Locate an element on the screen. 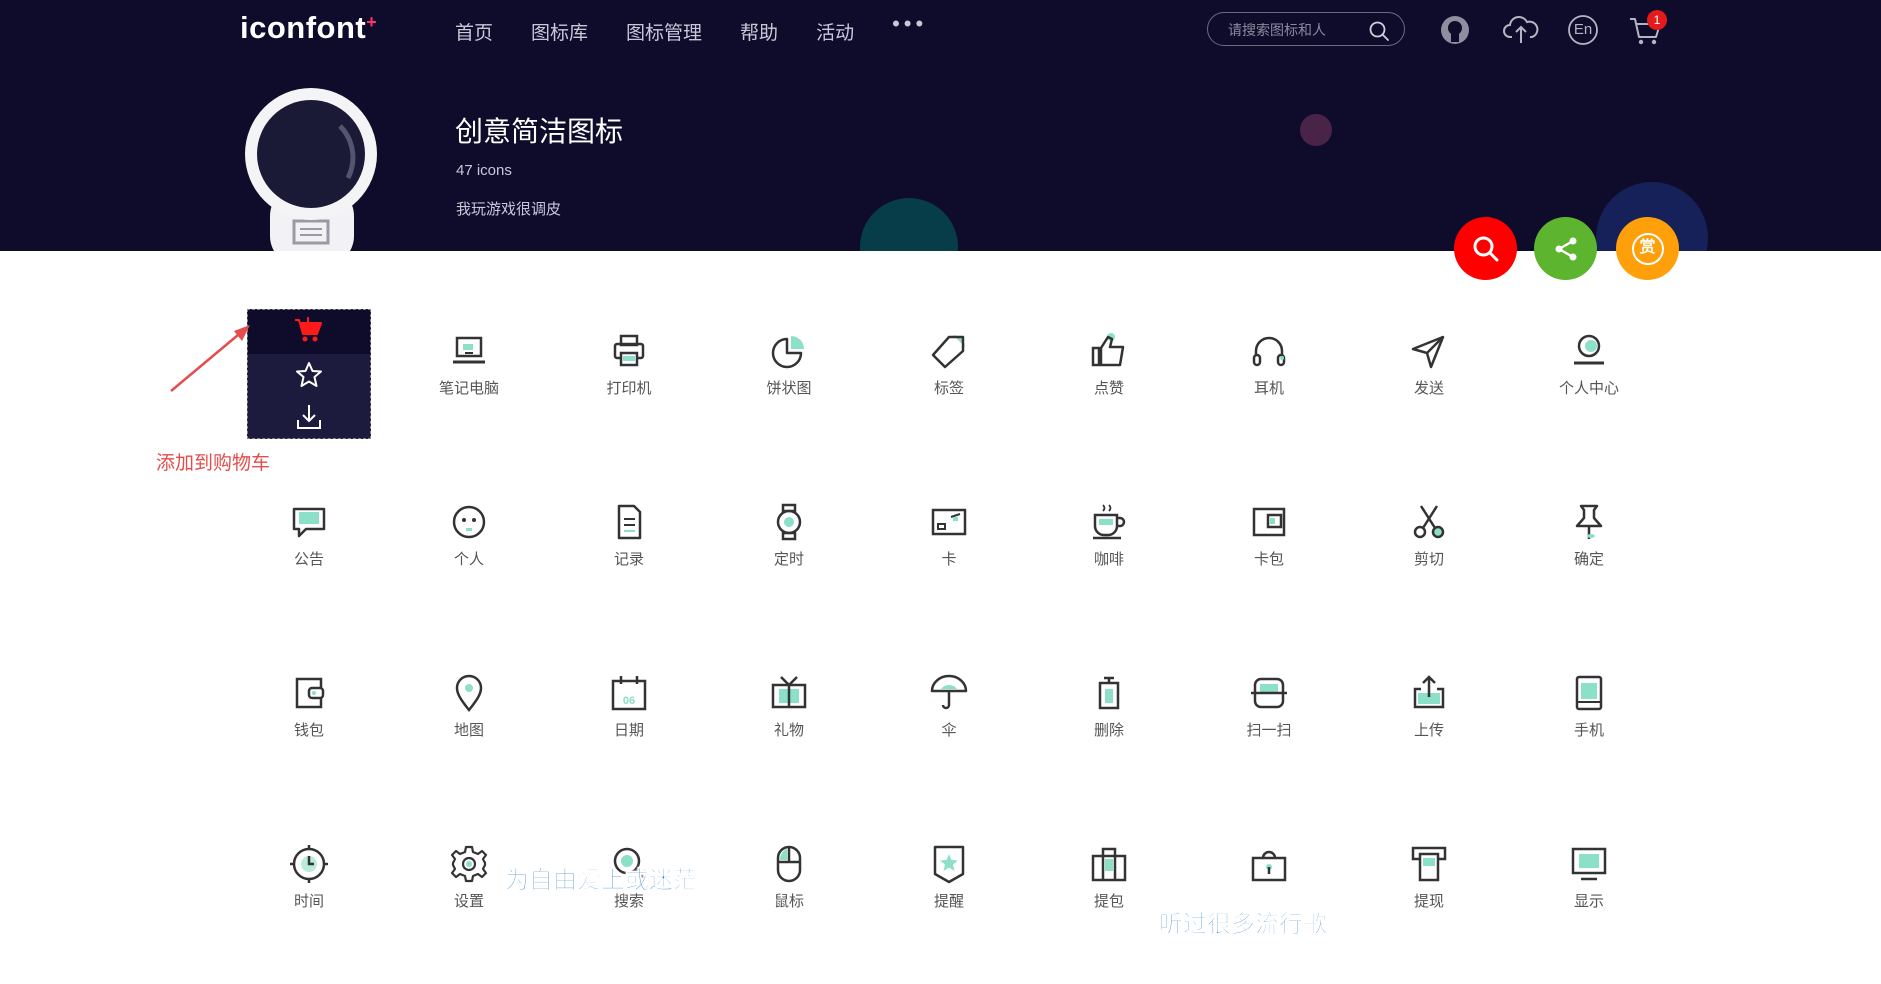  nav-item-help: 帮助 is located at coordinates (759, 31).